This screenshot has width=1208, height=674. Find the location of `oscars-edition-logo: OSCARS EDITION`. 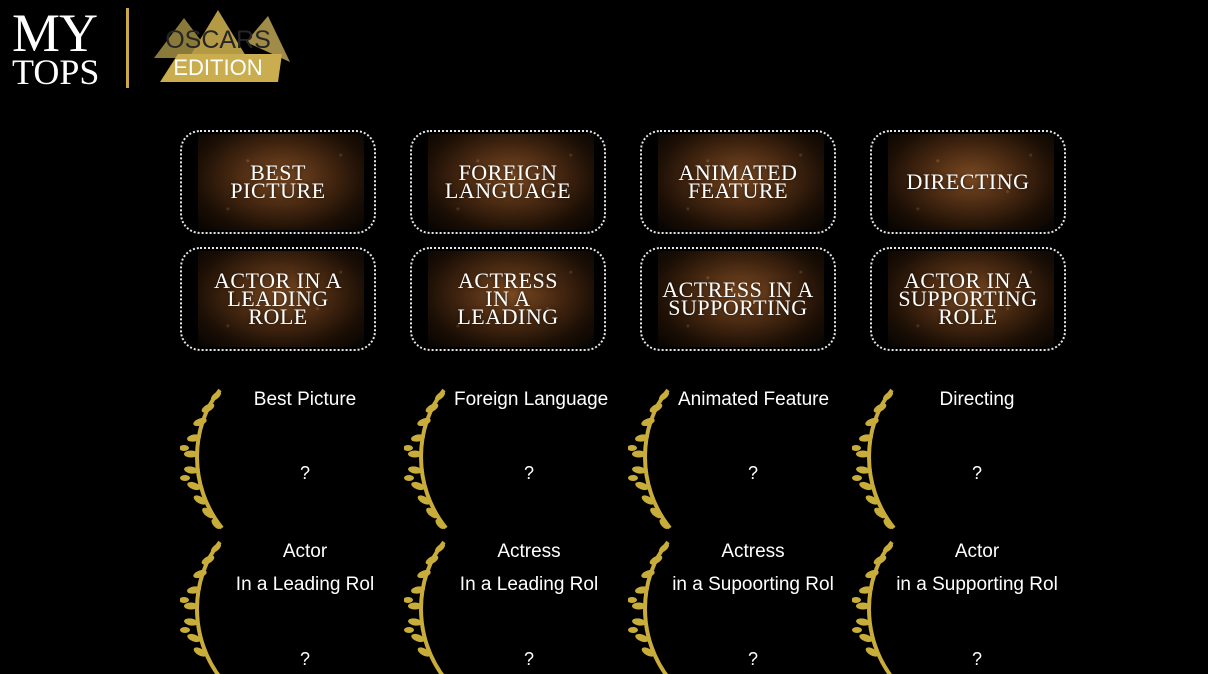

oscars-edition-logo: OSCARS EDITION is located at coordinates (221, 45).